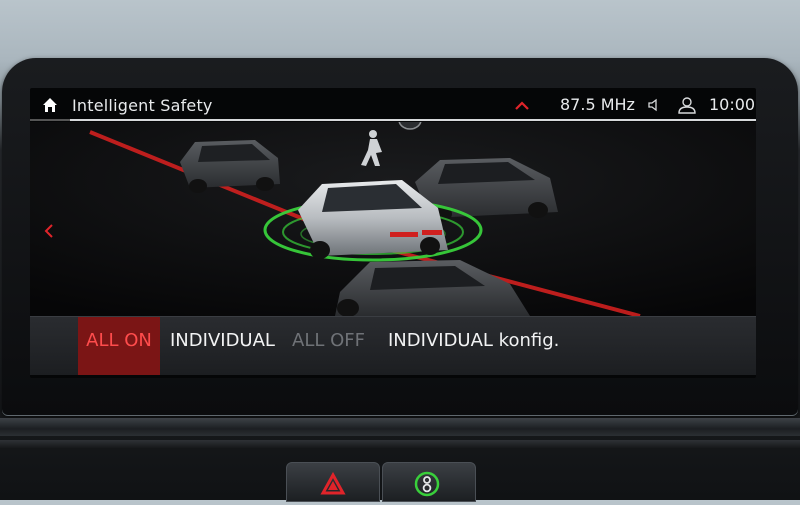 This screenshot has width=800, height=505. I want to click on option-individual-config: INDIVIDUAL konfig., so click(473, 346).